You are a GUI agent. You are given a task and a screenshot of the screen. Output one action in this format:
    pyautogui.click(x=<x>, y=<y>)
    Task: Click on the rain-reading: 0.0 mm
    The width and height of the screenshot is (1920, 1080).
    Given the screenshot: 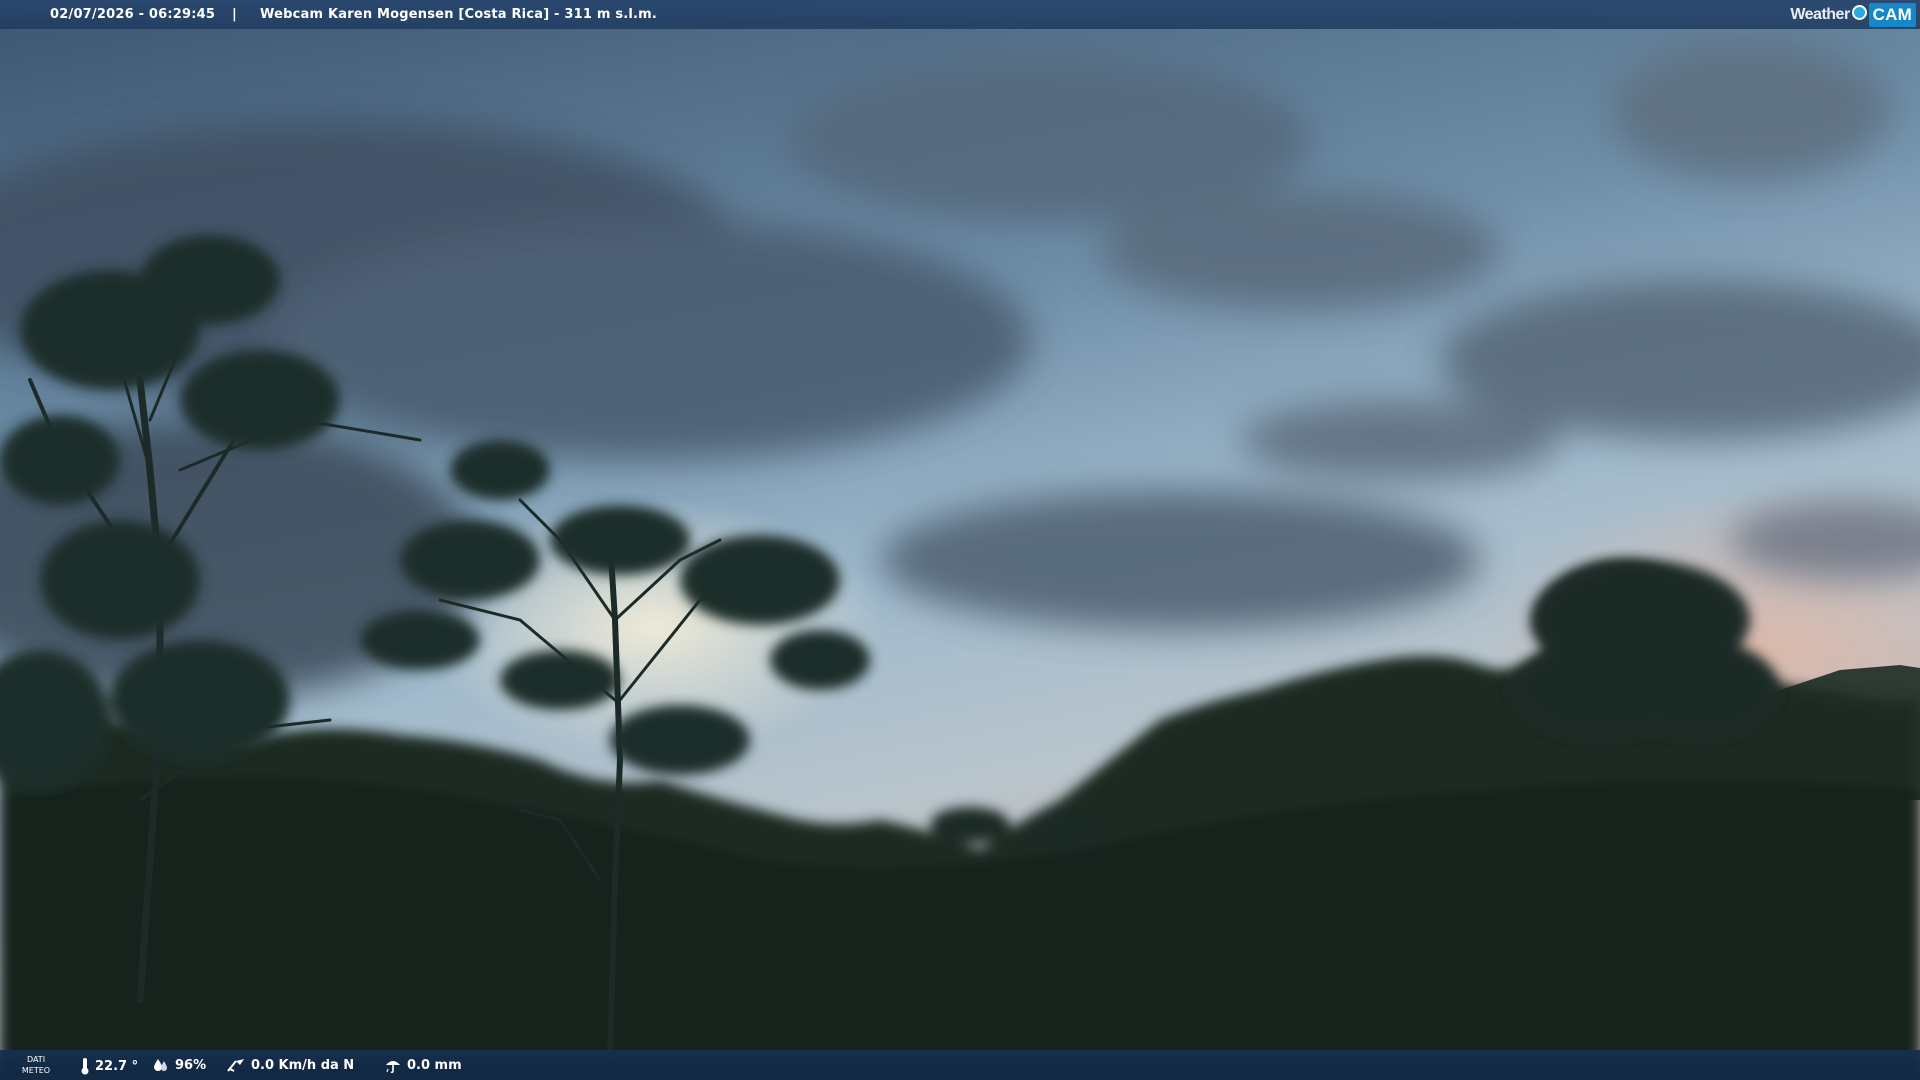 What is the action you would take?
    pyautogui.click(x=423, y=1065)
    